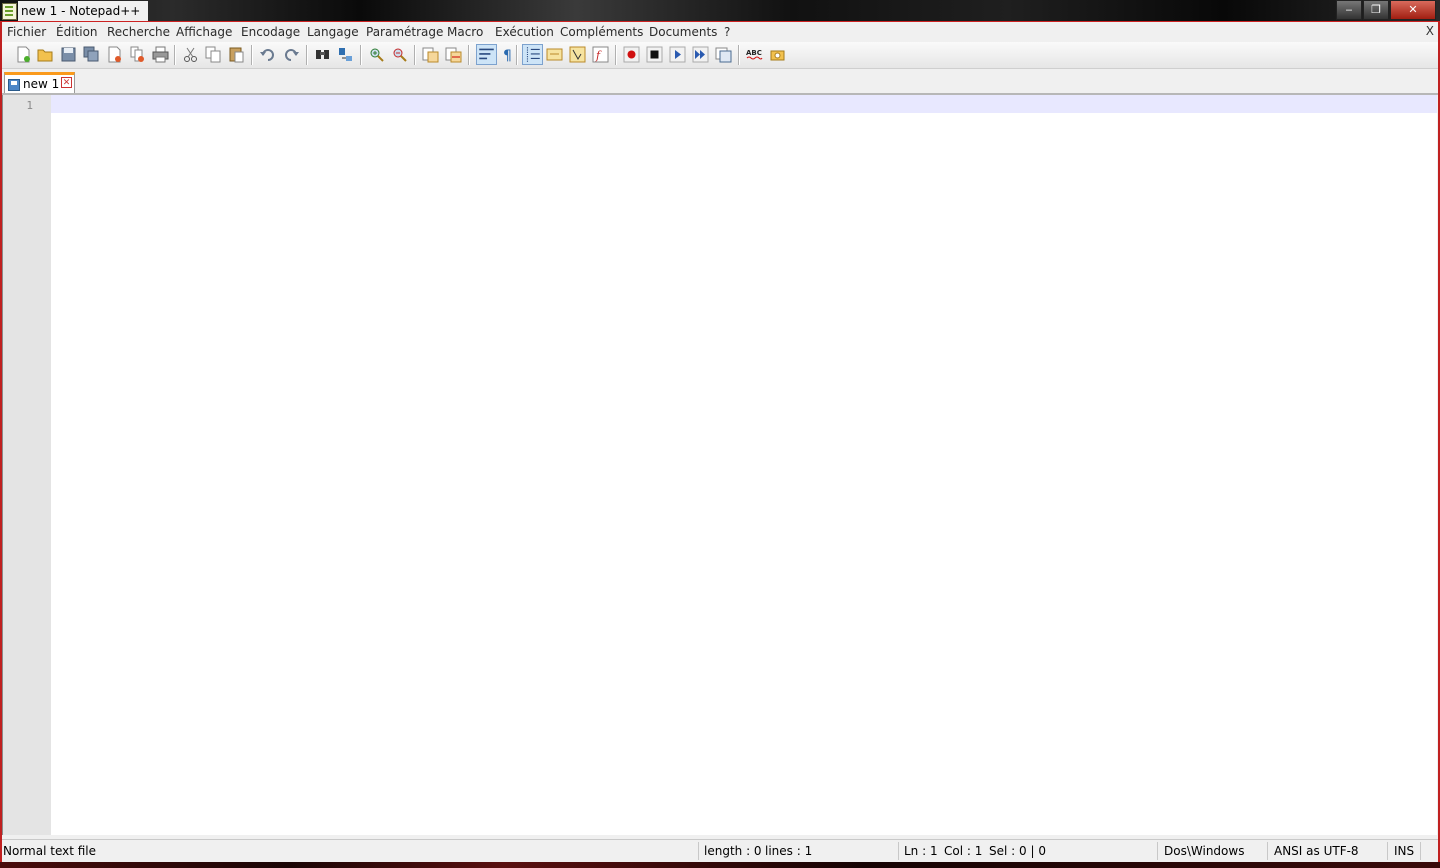  Describe the element at coordinates (631, 54) in the screenshot. I see `record-icon` at that location.